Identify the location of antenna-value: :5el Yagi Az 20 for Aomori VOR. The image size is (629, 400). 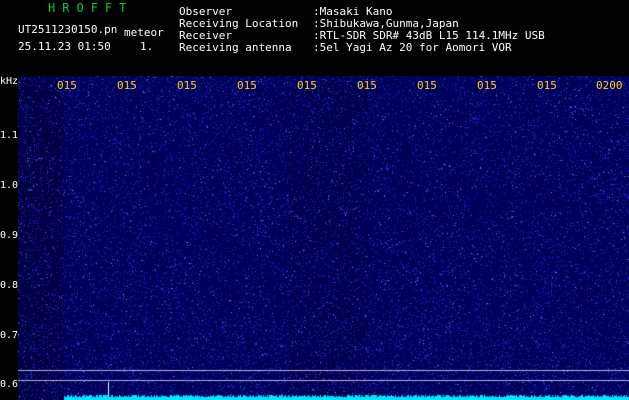
(412, 47).